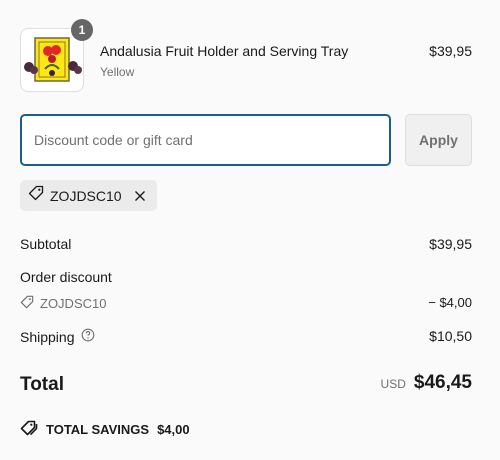 This screenshot has width=500, height=460. I want to click on product-price: $39,95, so click(450, 51).